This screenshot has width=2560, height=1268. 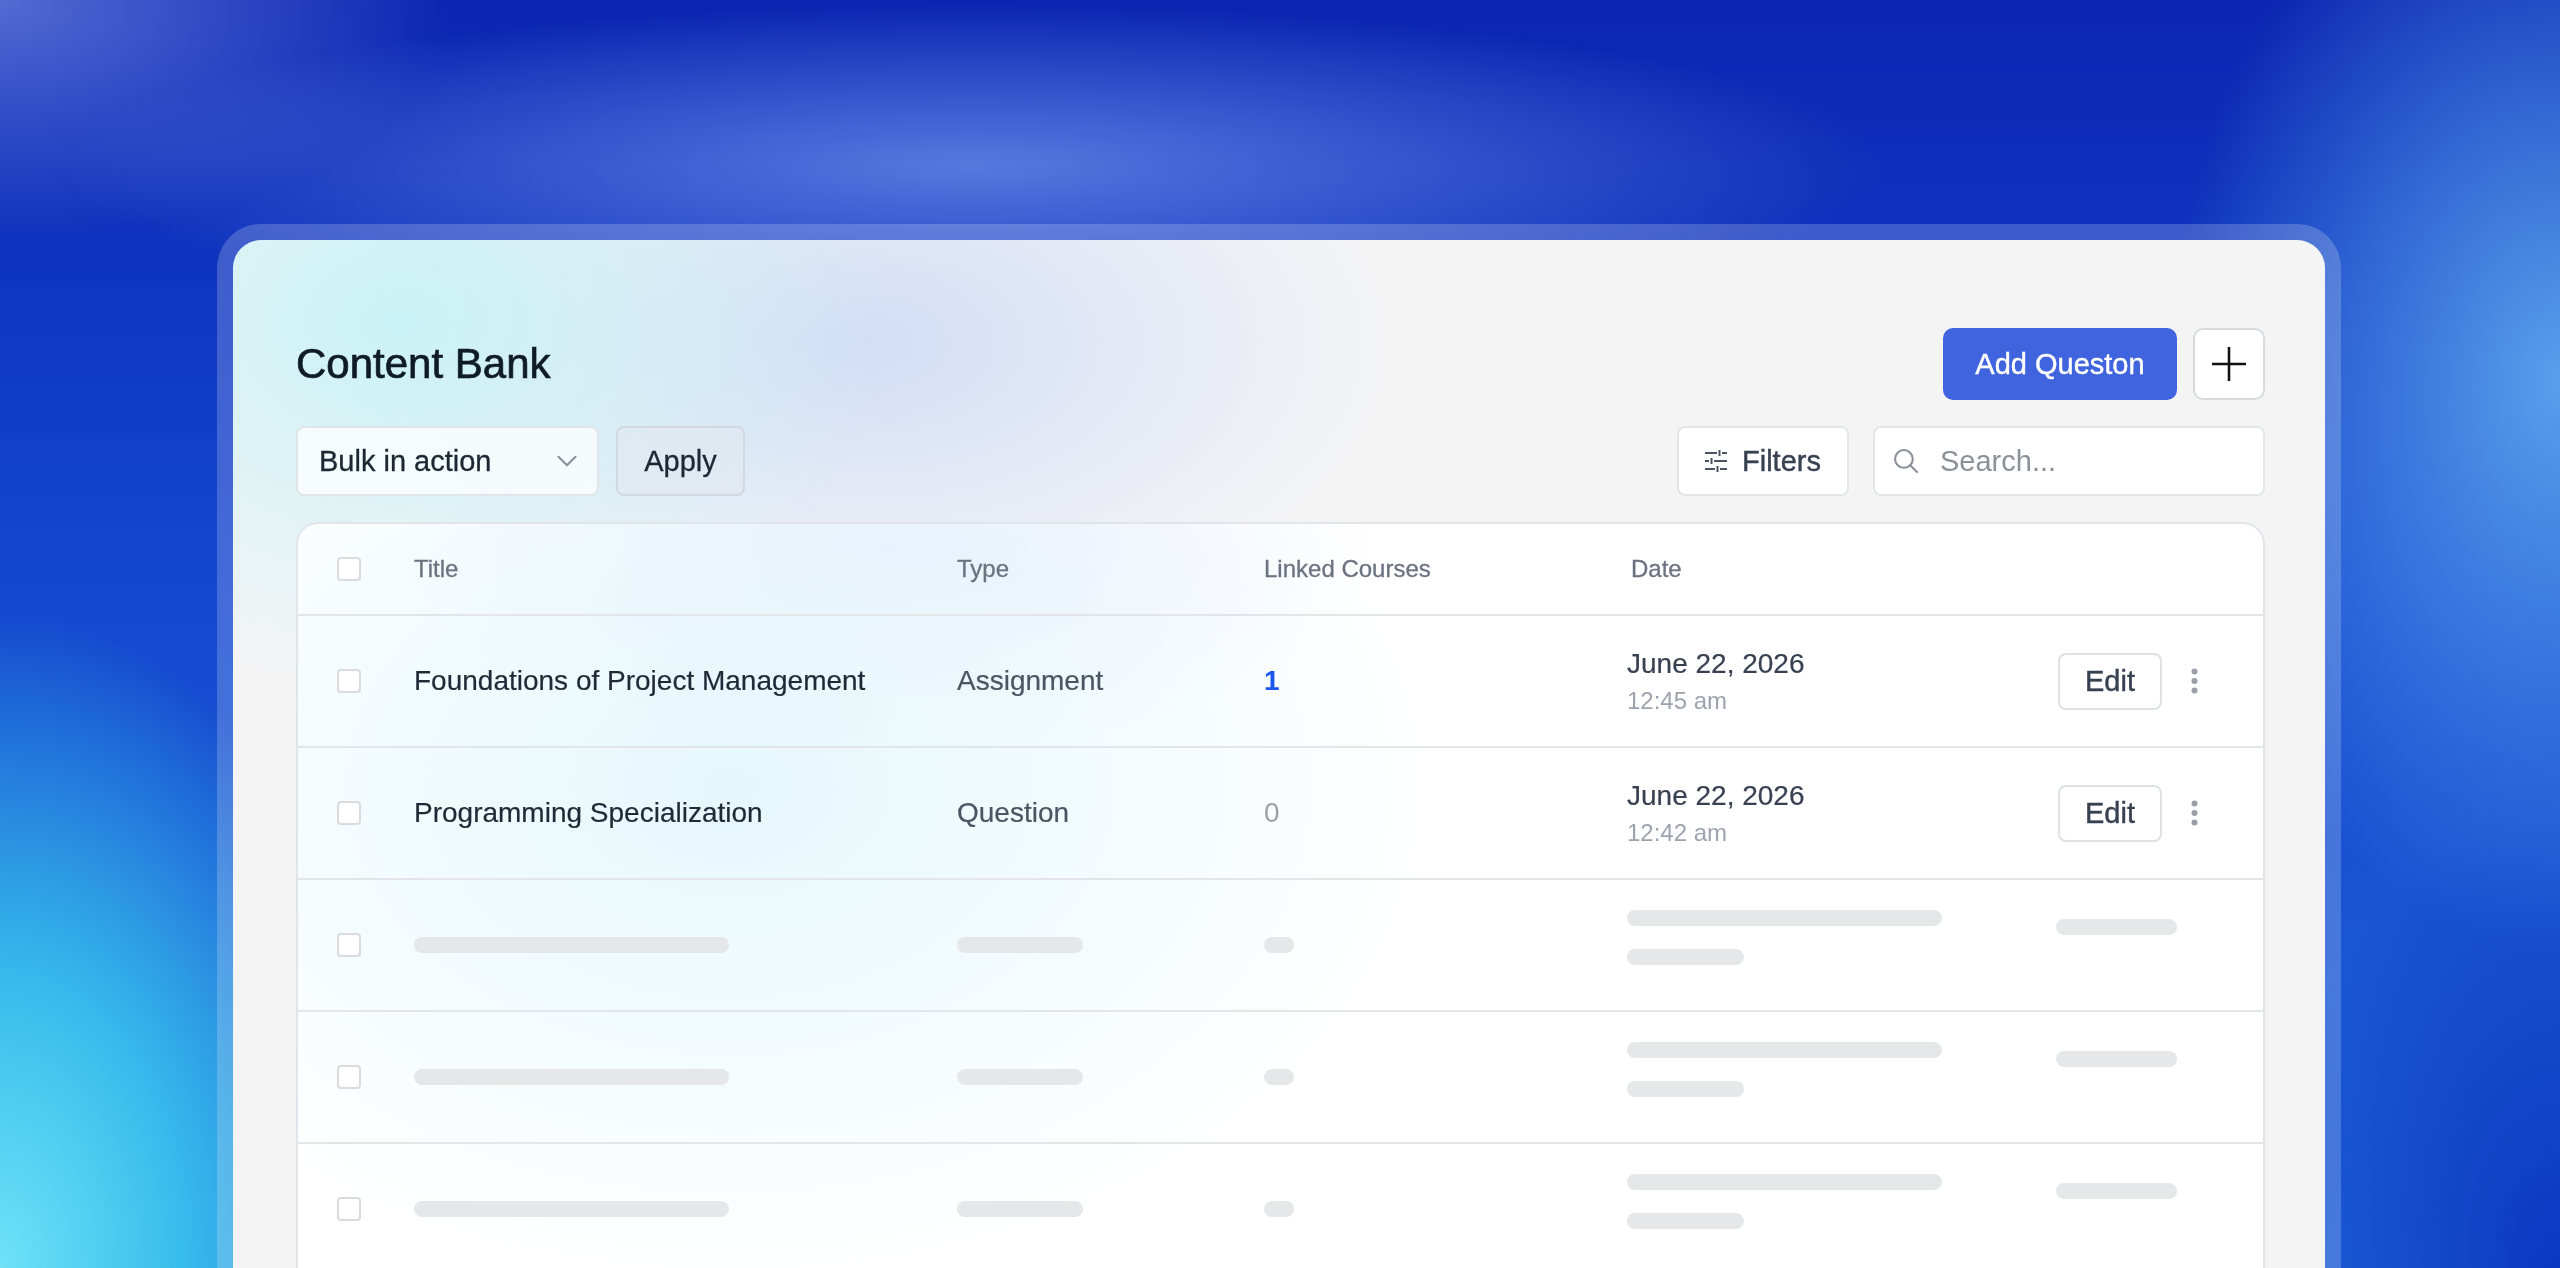 I want to click on filters-button: Filters, so click(x=1763, y=461).